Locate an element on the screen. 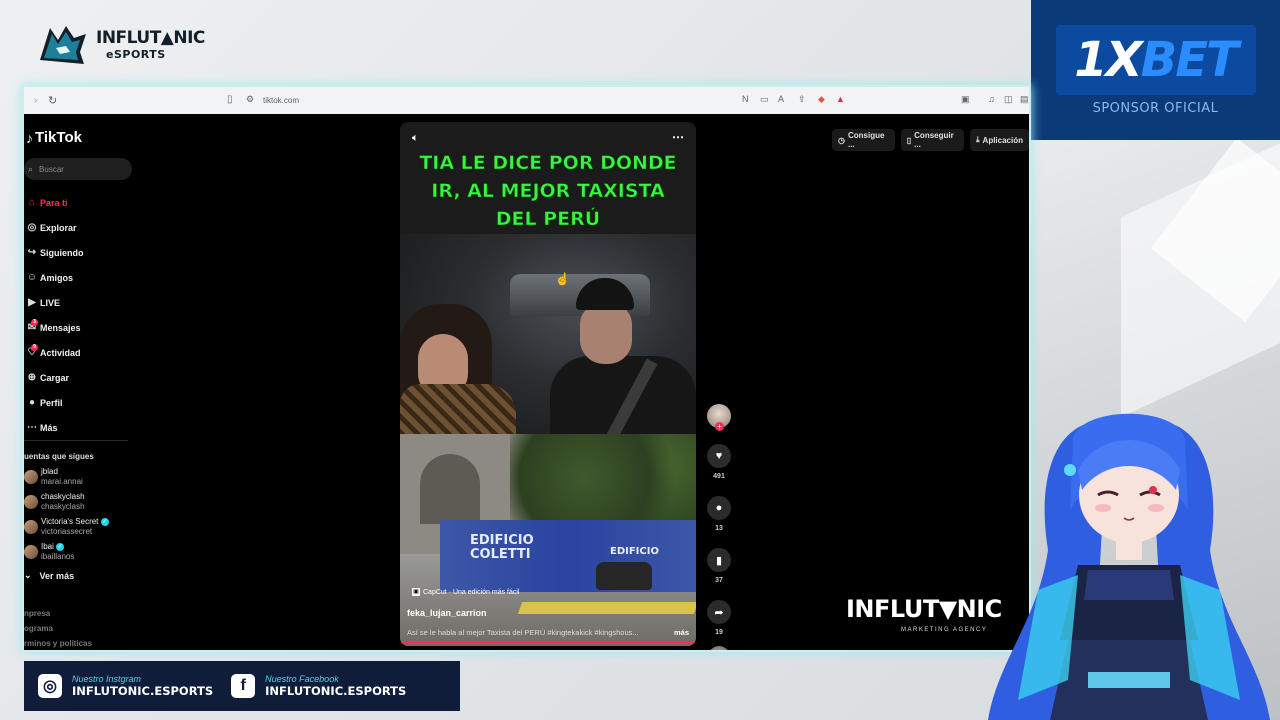  list-item: jblad marai.annai is located at coordinates (66, 476).